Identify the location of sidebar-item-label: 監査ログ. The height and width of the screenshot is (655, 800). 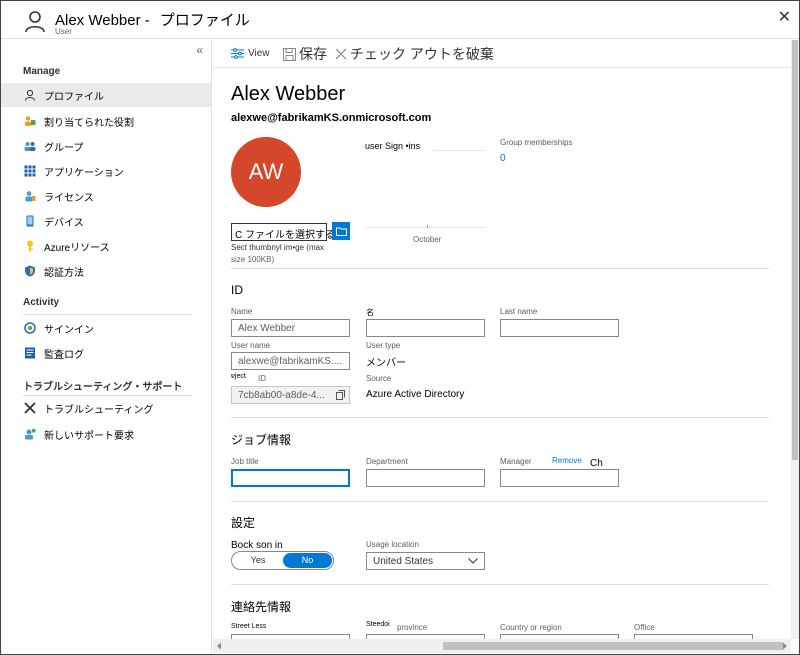
(64, 355).